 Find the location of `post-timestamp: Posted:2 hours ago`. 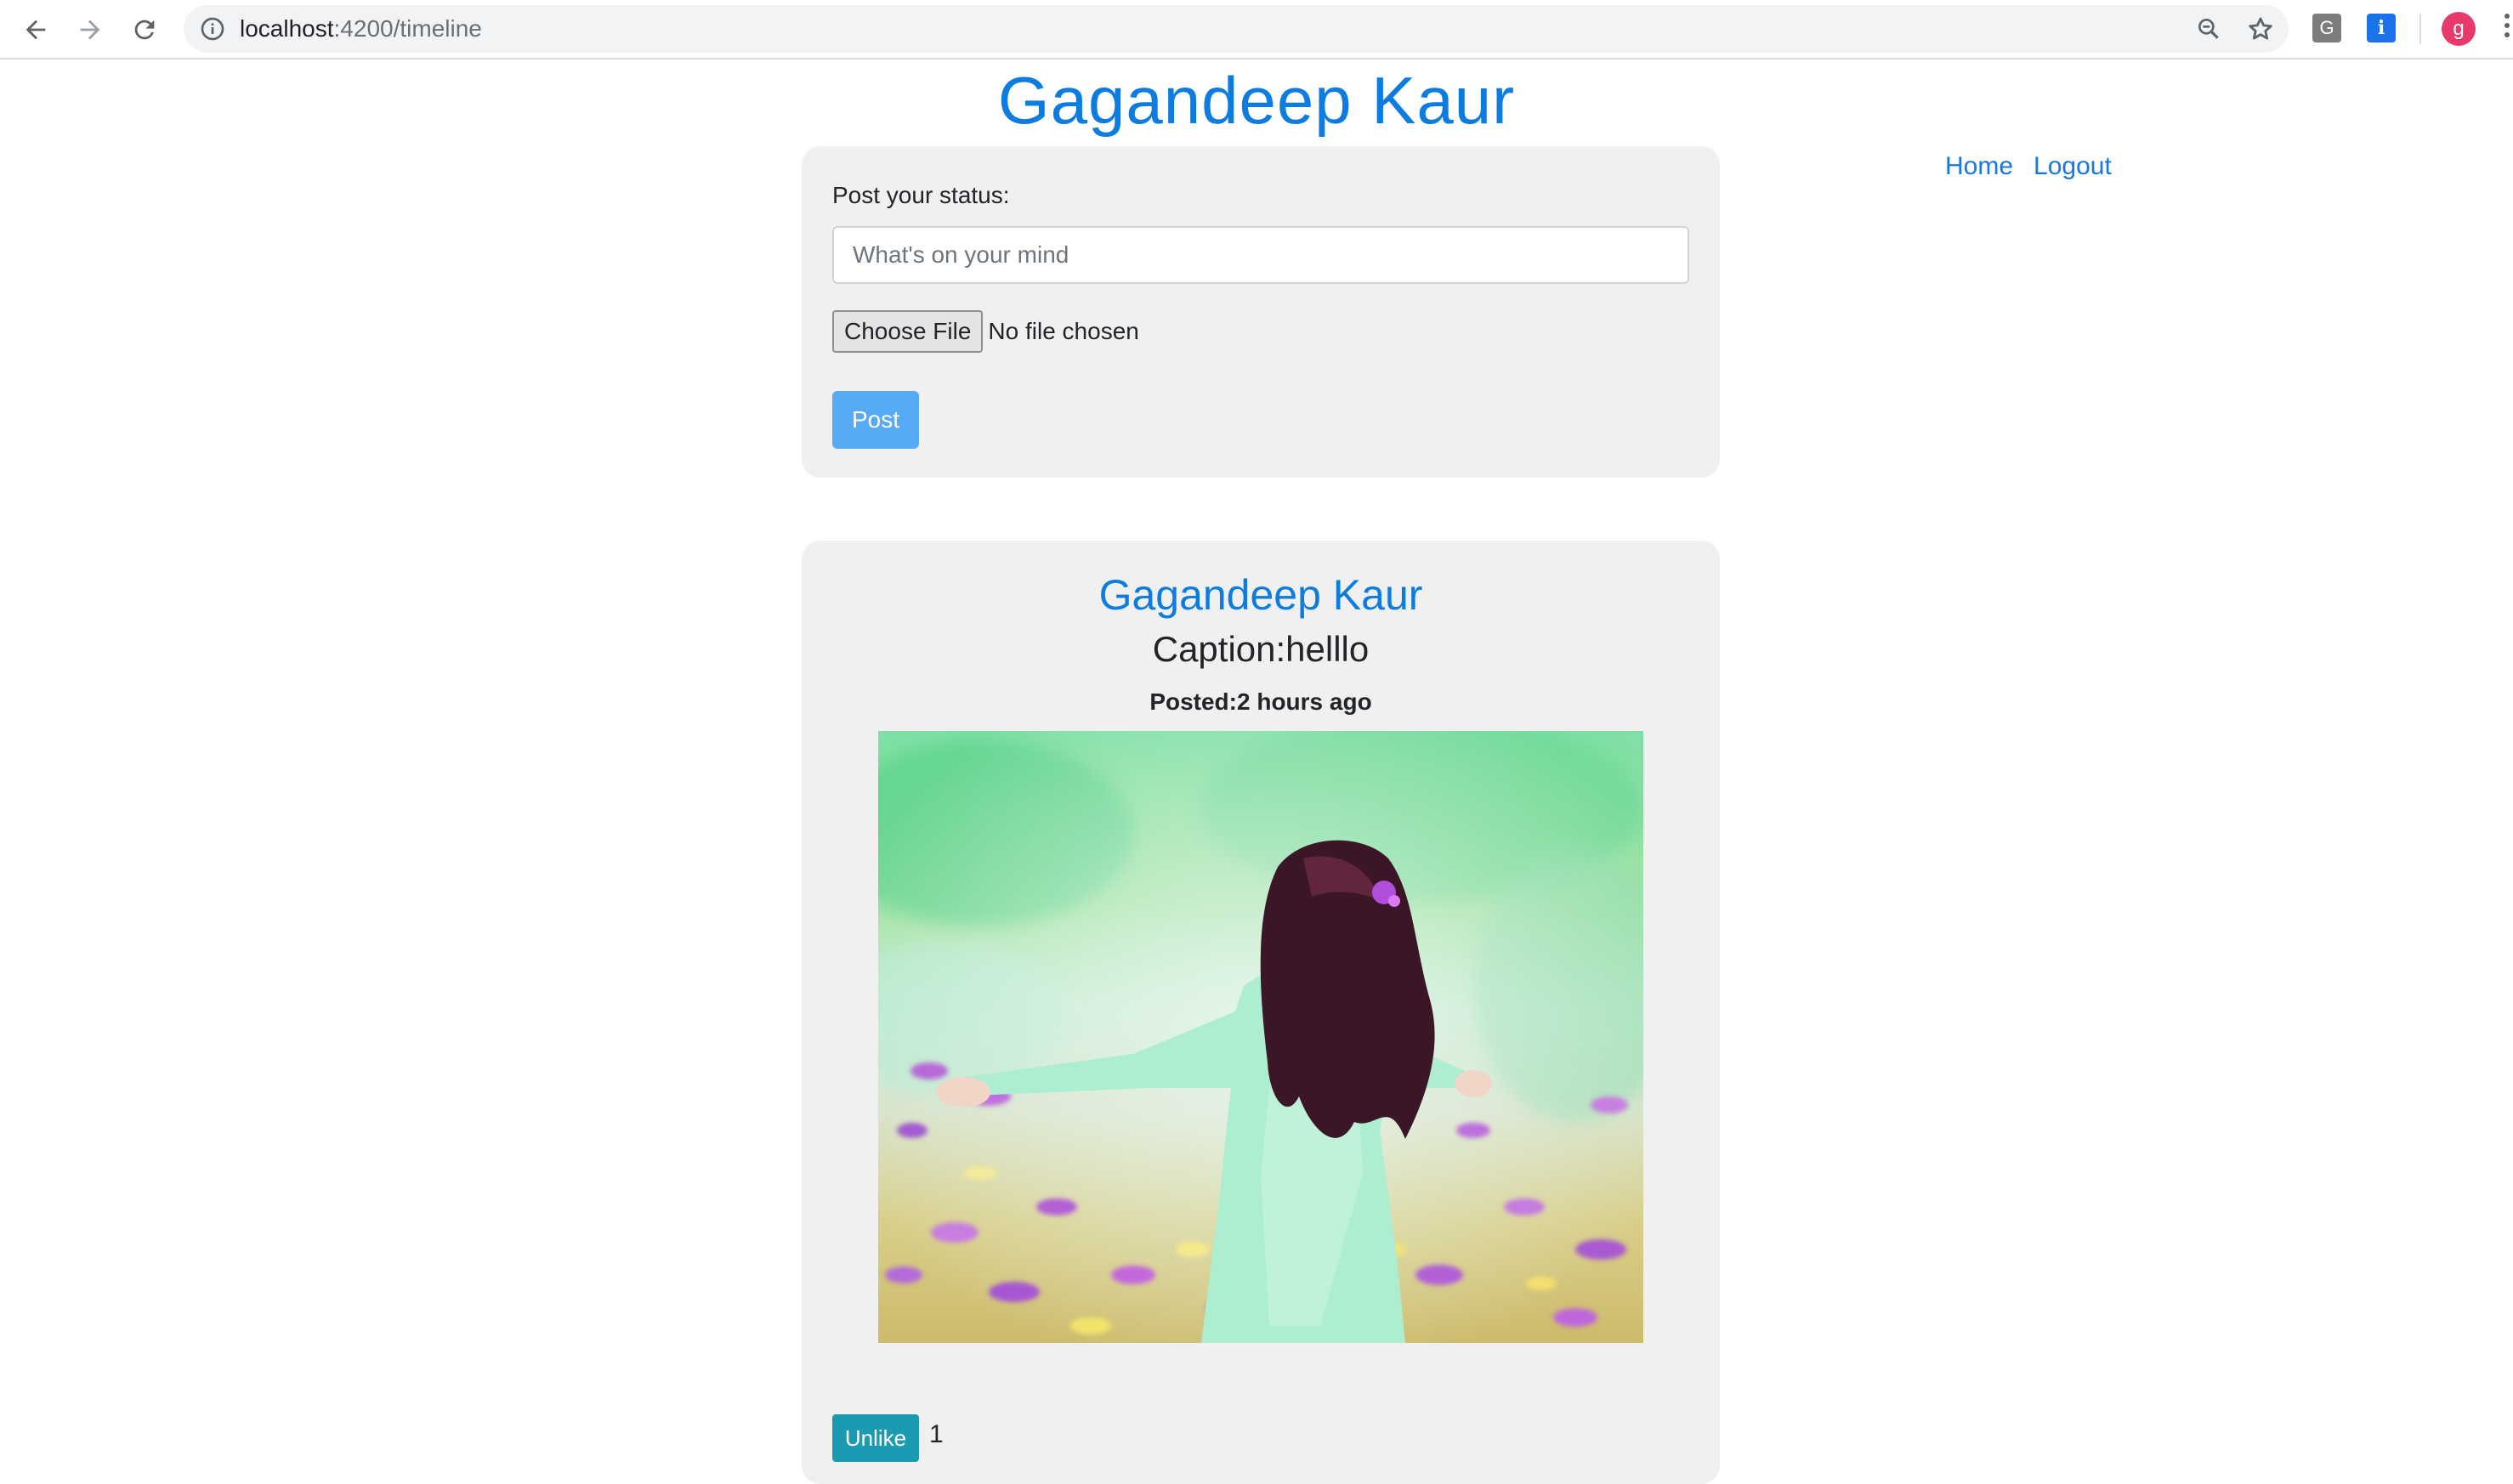

post-timestamp: Posted:2 hours ago is located at coordinates (1261, 701).